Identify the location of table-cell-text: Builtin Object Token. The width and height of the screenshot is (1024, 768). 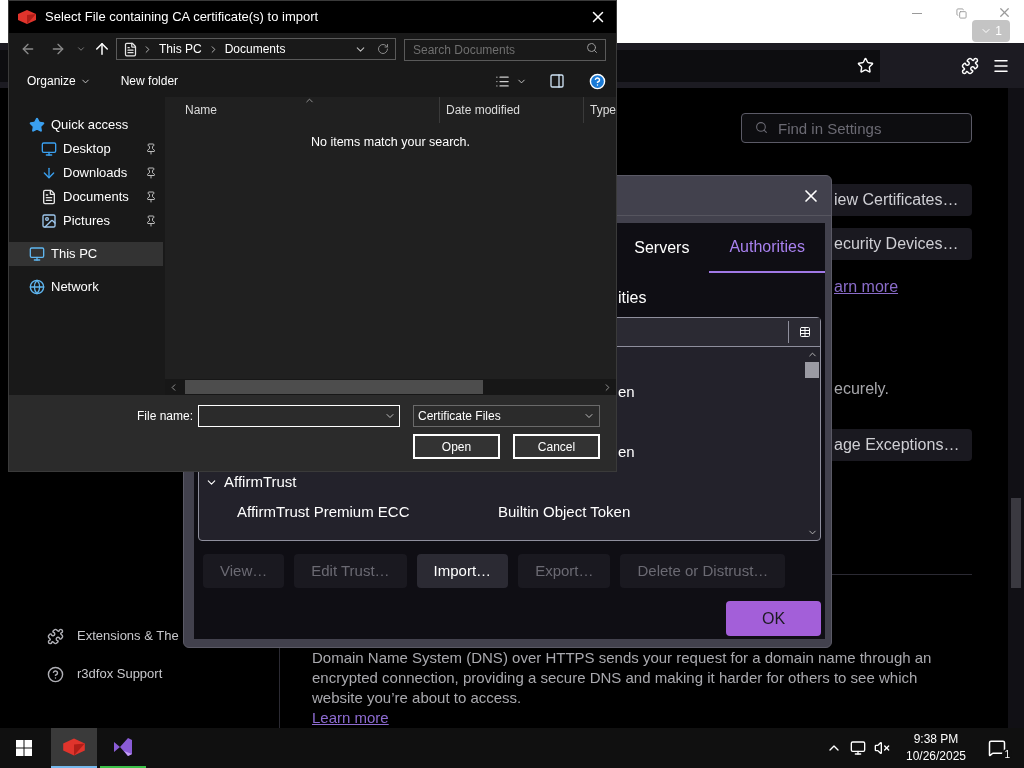
(564, 511).